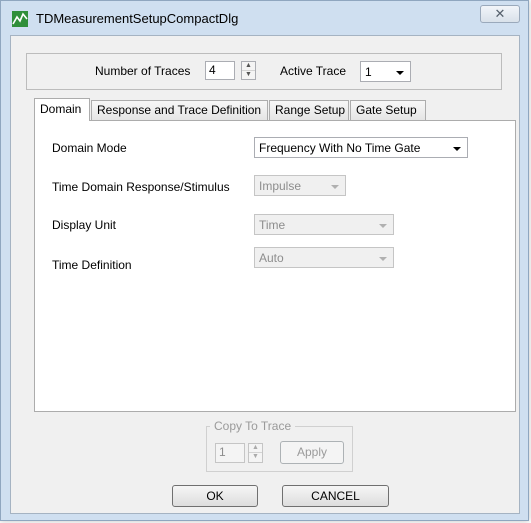  Describe the element at coordinates (368, 72) in the screenshot. I see `active-trace-value: 1` at that location.